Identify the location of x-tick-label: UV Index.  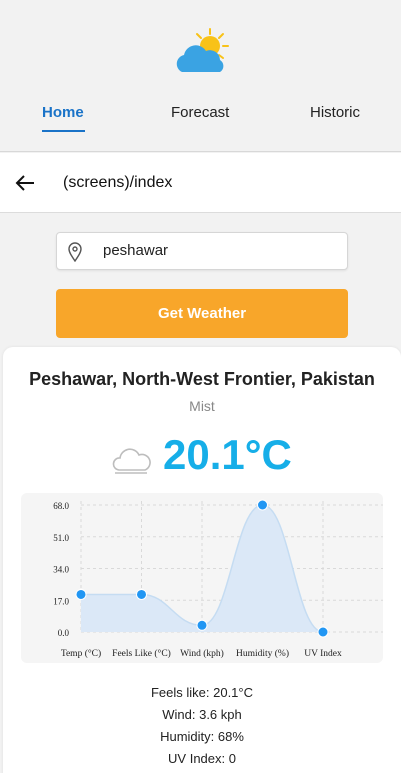
(323, 654).